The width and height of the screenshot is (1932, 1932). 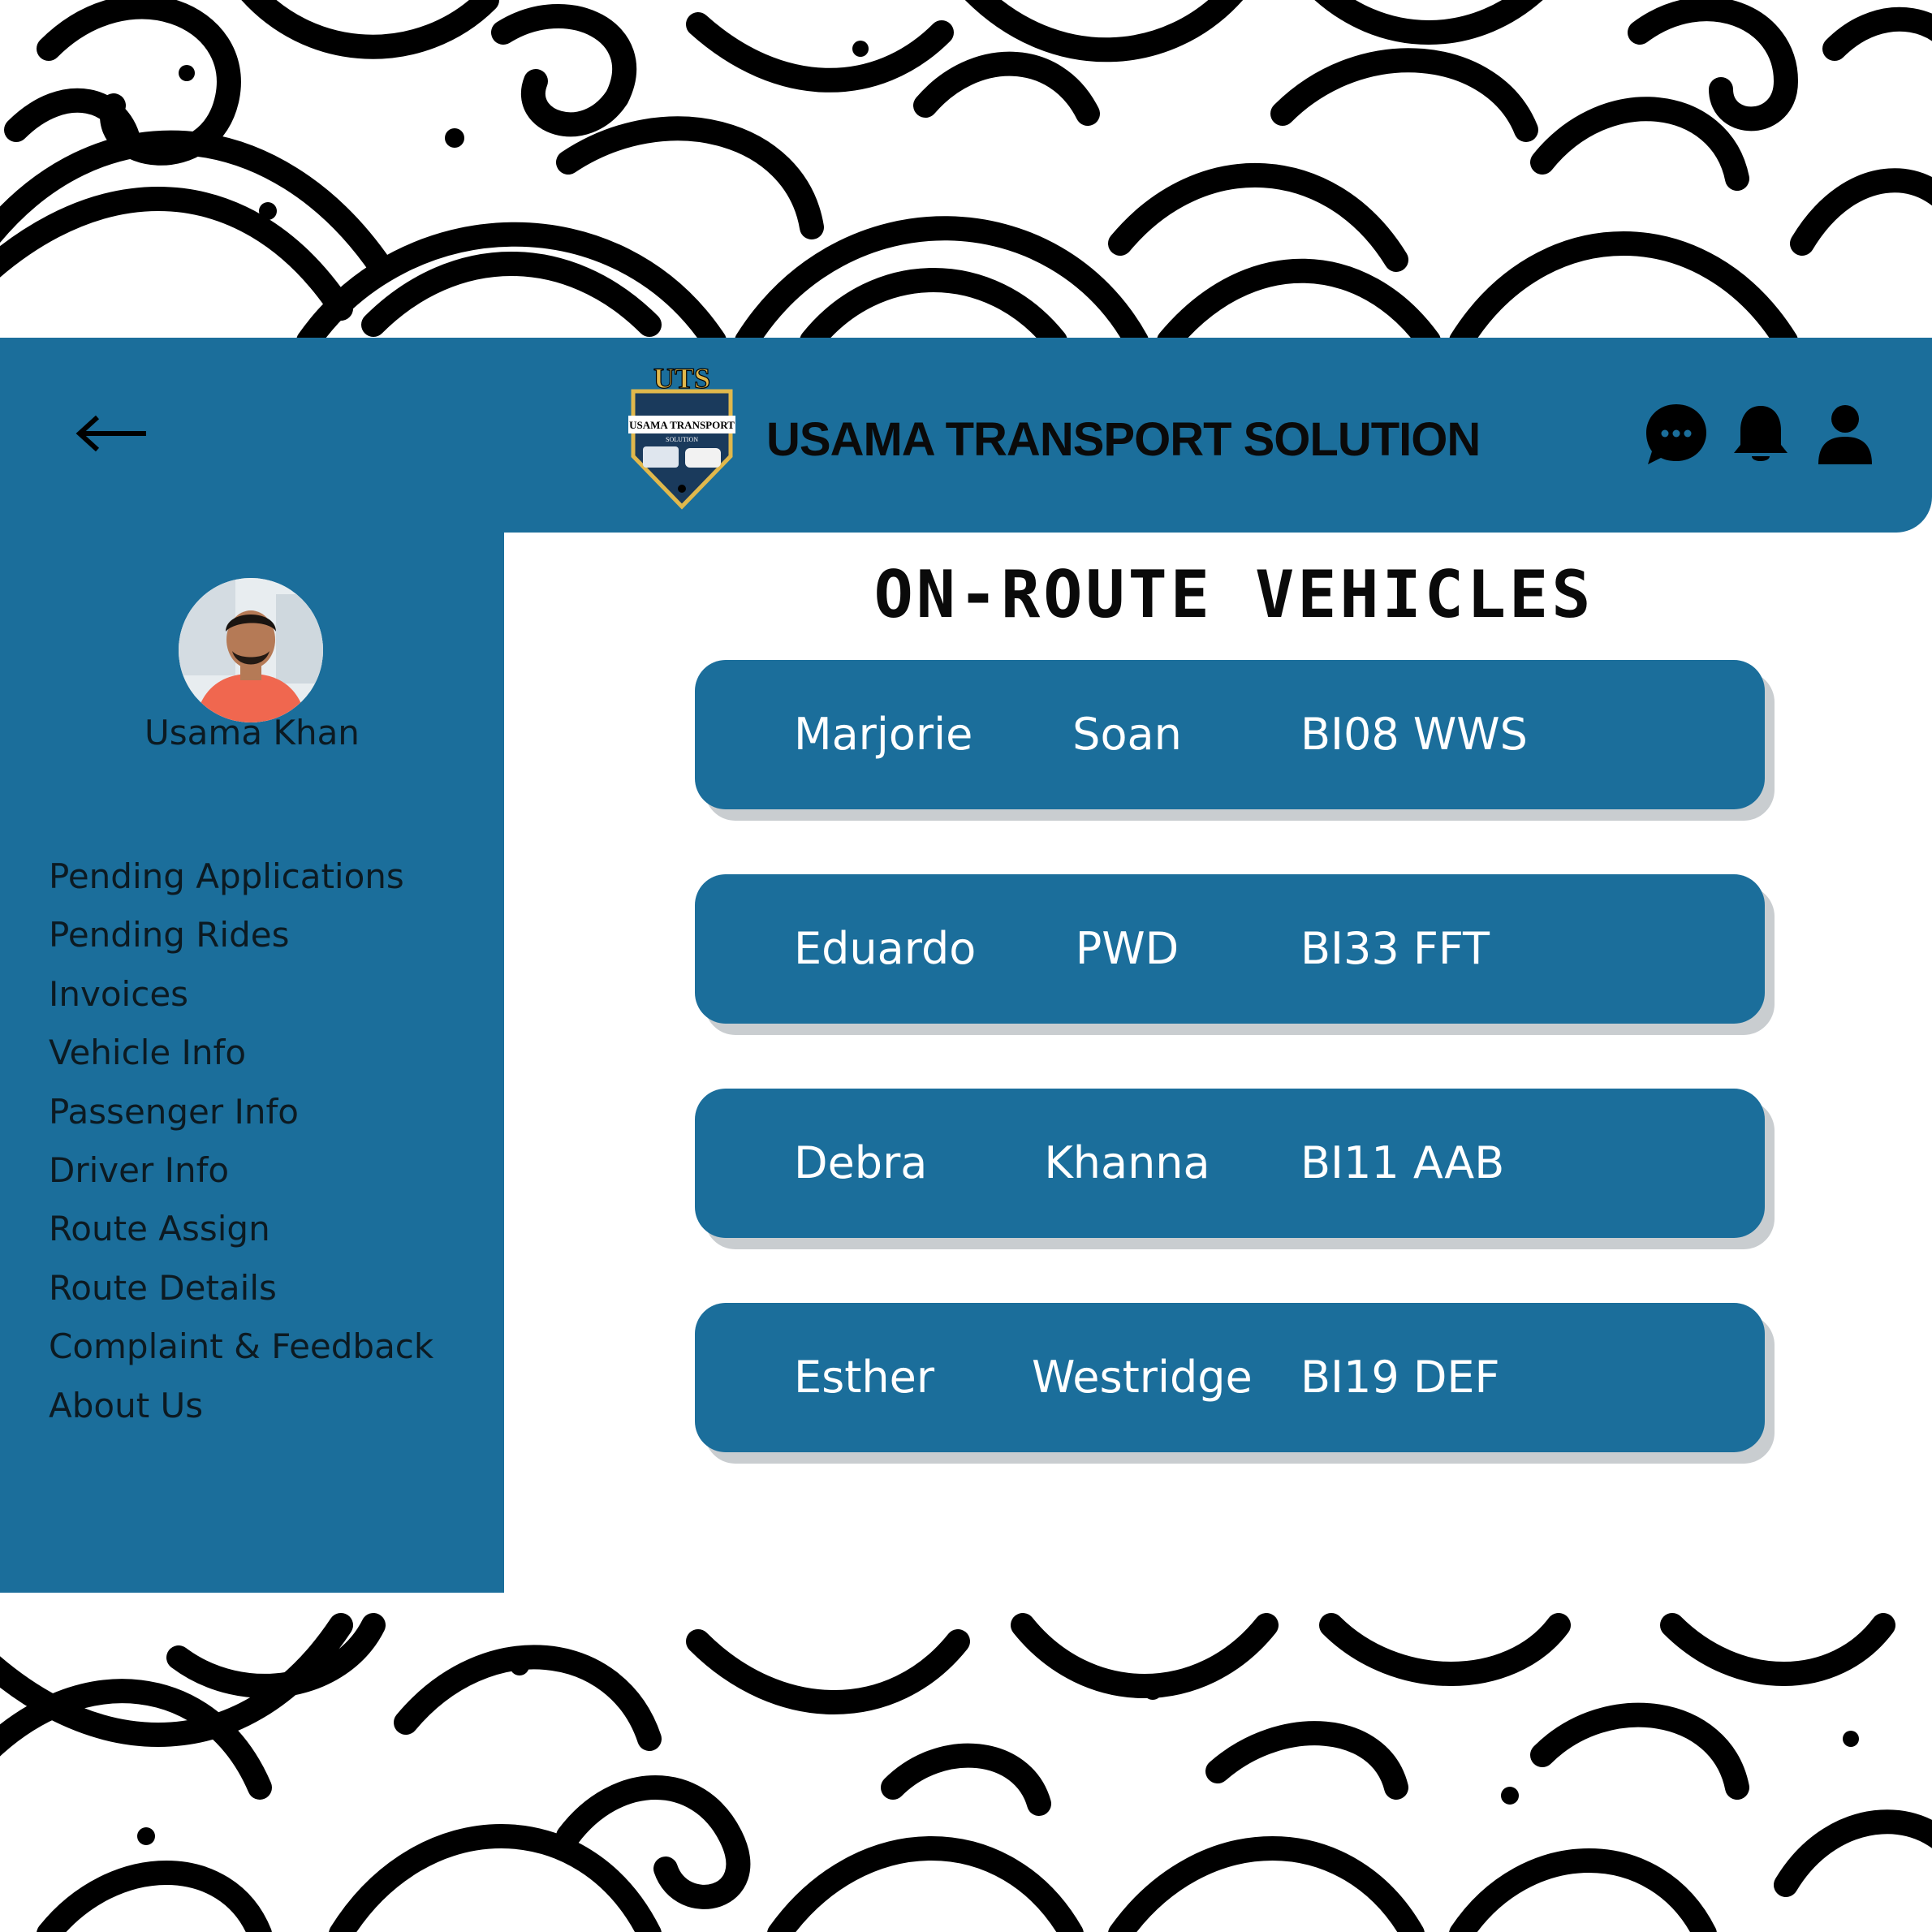 What do you see at coordinates (682, 425) in the screenshot?
I see `svg-text: USAMA TRANSPORT` at bounding box center [682, 425].